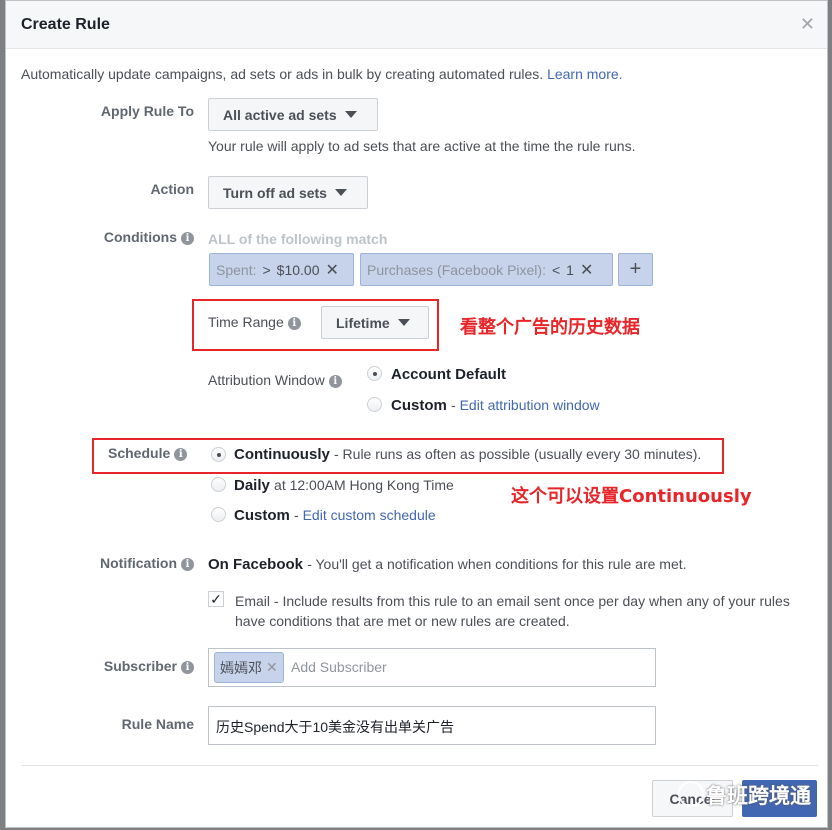  I want to click on time-range-label: Time Range i, so click(254, 322).